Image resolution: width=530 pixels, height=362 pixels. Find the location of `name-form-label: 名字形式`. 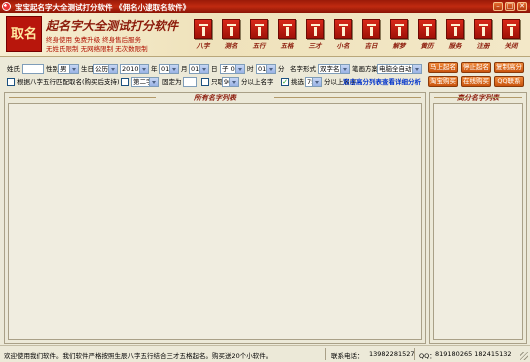

name-form-label: 名字形式 is located at coordinates (303, 69).